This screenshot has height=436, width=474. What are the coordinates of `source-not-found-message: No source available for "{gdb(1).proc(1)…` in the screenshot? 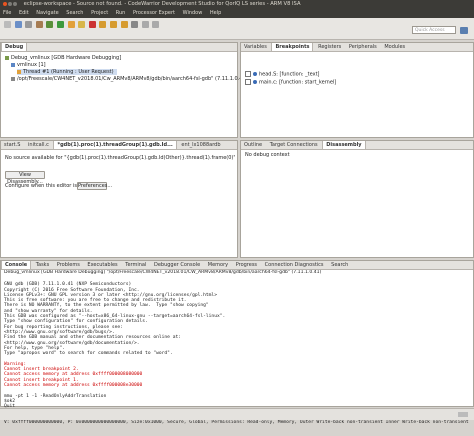 It's located at (120, 158).